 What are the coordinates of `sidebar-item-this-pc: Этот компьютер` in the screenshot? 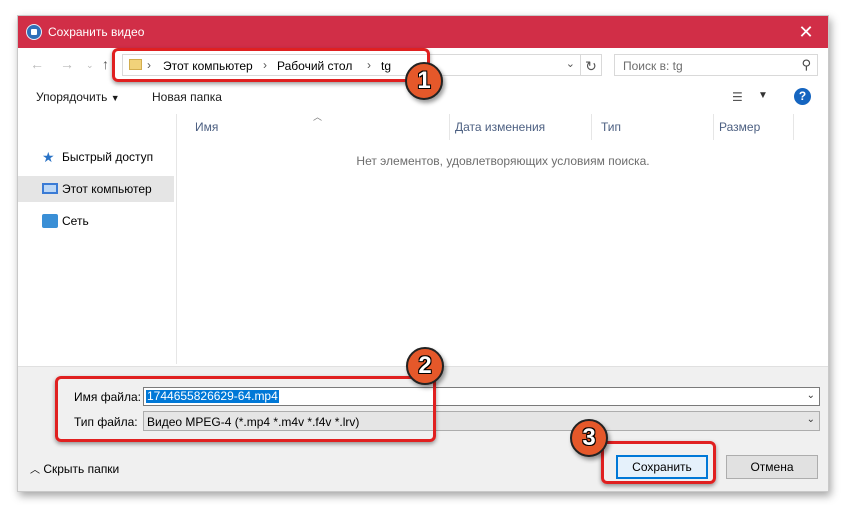 It's located at (96, 189).